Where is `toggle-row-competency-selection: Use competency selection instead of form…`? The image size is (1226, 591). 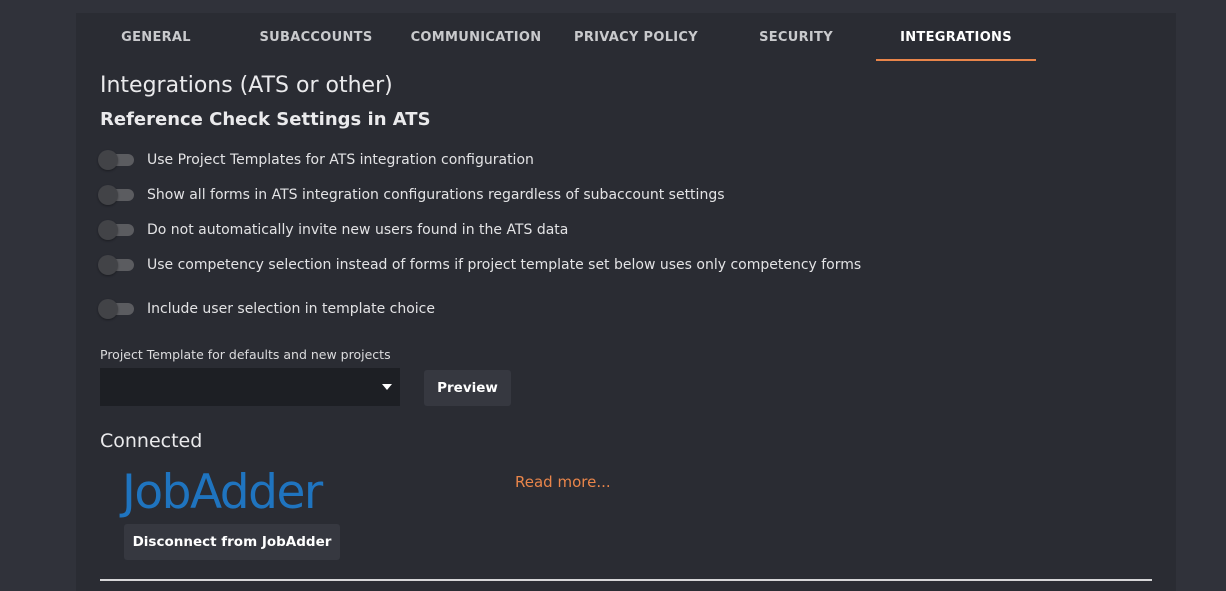 toggle-row-competency-selection: Use competency selection instead of form… is located at coordinates (479, 265).